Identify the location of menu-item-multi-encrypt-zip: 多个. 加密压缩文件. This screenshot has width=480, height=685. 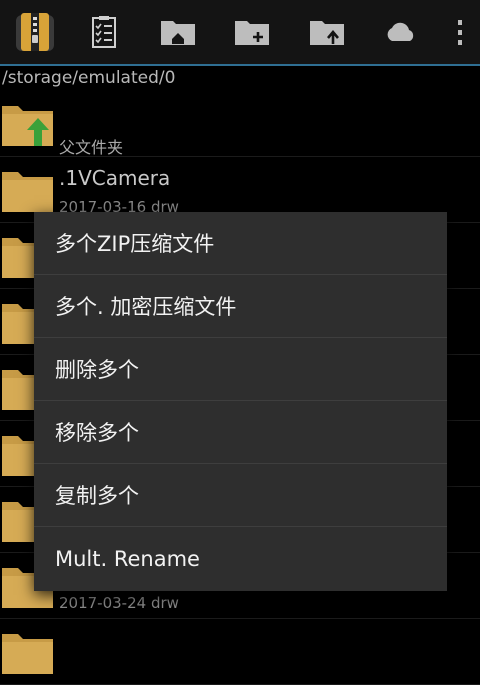
(240, 306).